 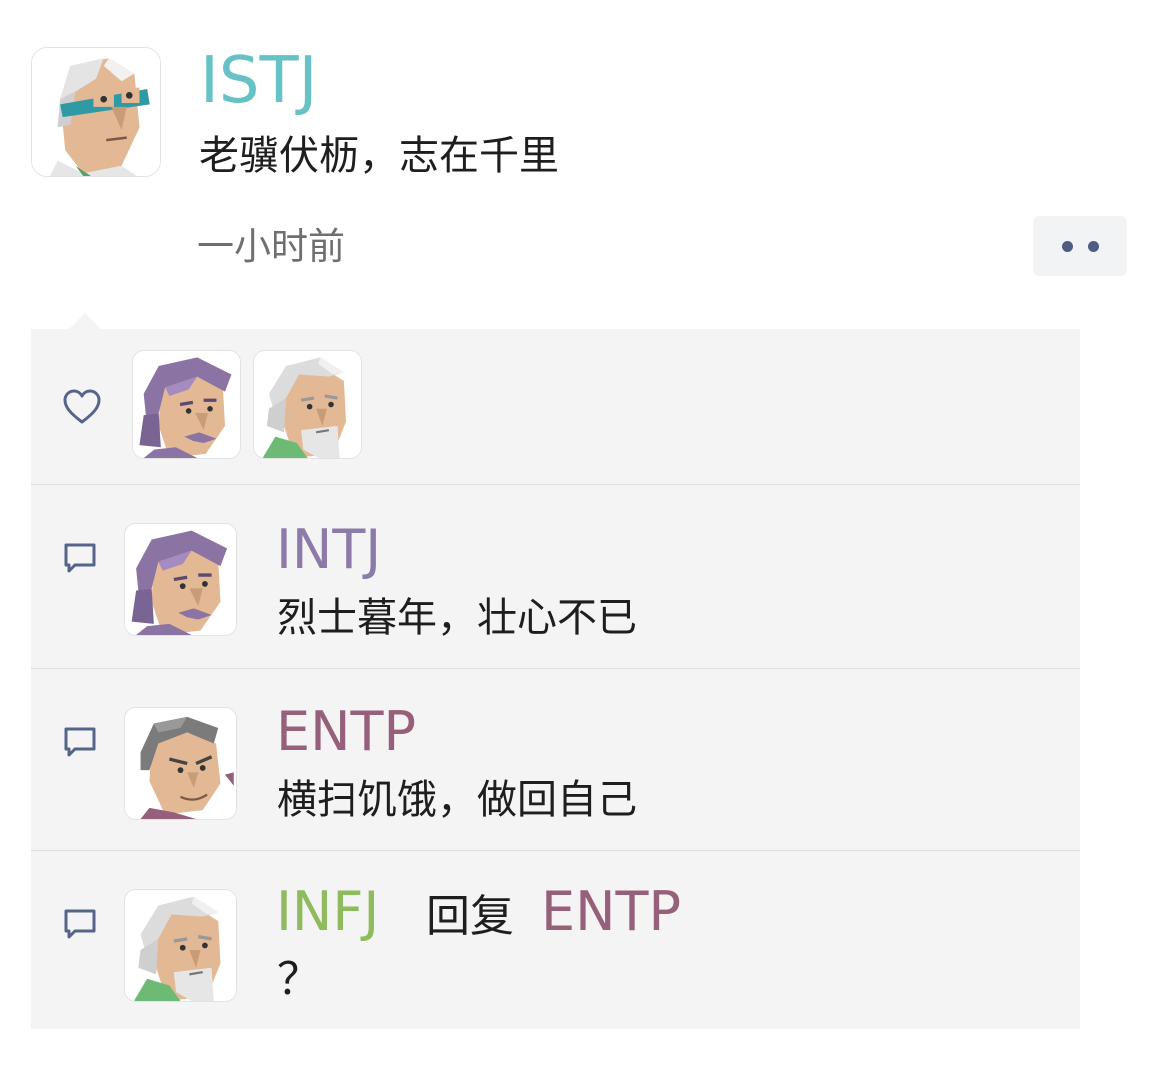 I want to click on like-avatar-intj, so click(x=186, y=404).